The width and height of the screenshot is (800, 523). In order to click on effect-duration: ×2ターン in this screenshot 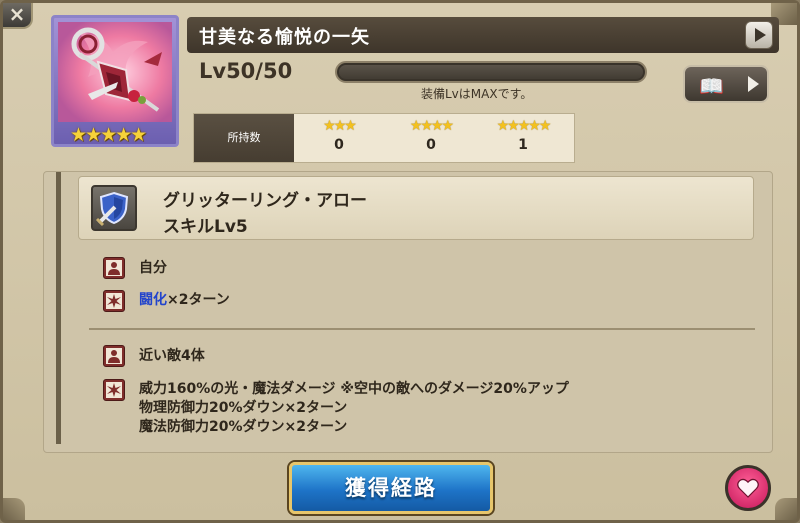, I will do `click(198, 300)`.